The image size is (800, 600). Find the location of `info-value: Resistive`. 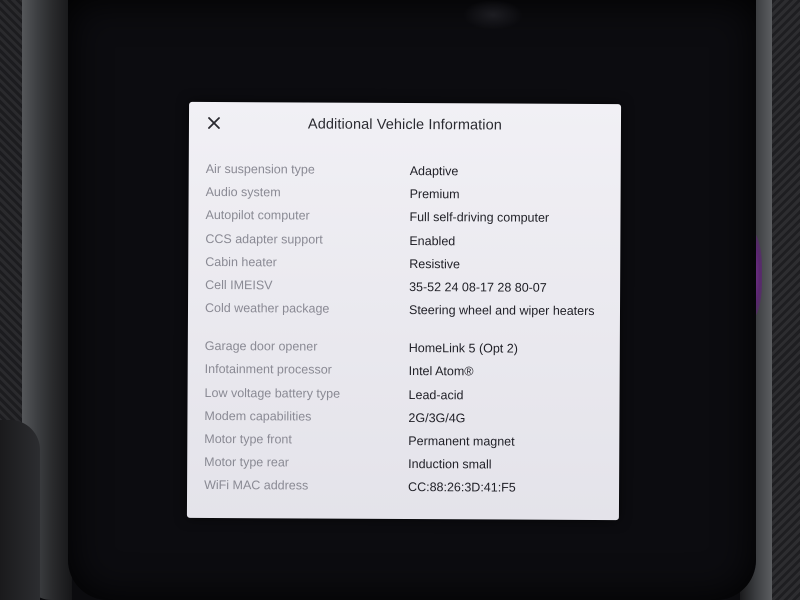

info-value: Resistive is located at coordinates (435, 264).